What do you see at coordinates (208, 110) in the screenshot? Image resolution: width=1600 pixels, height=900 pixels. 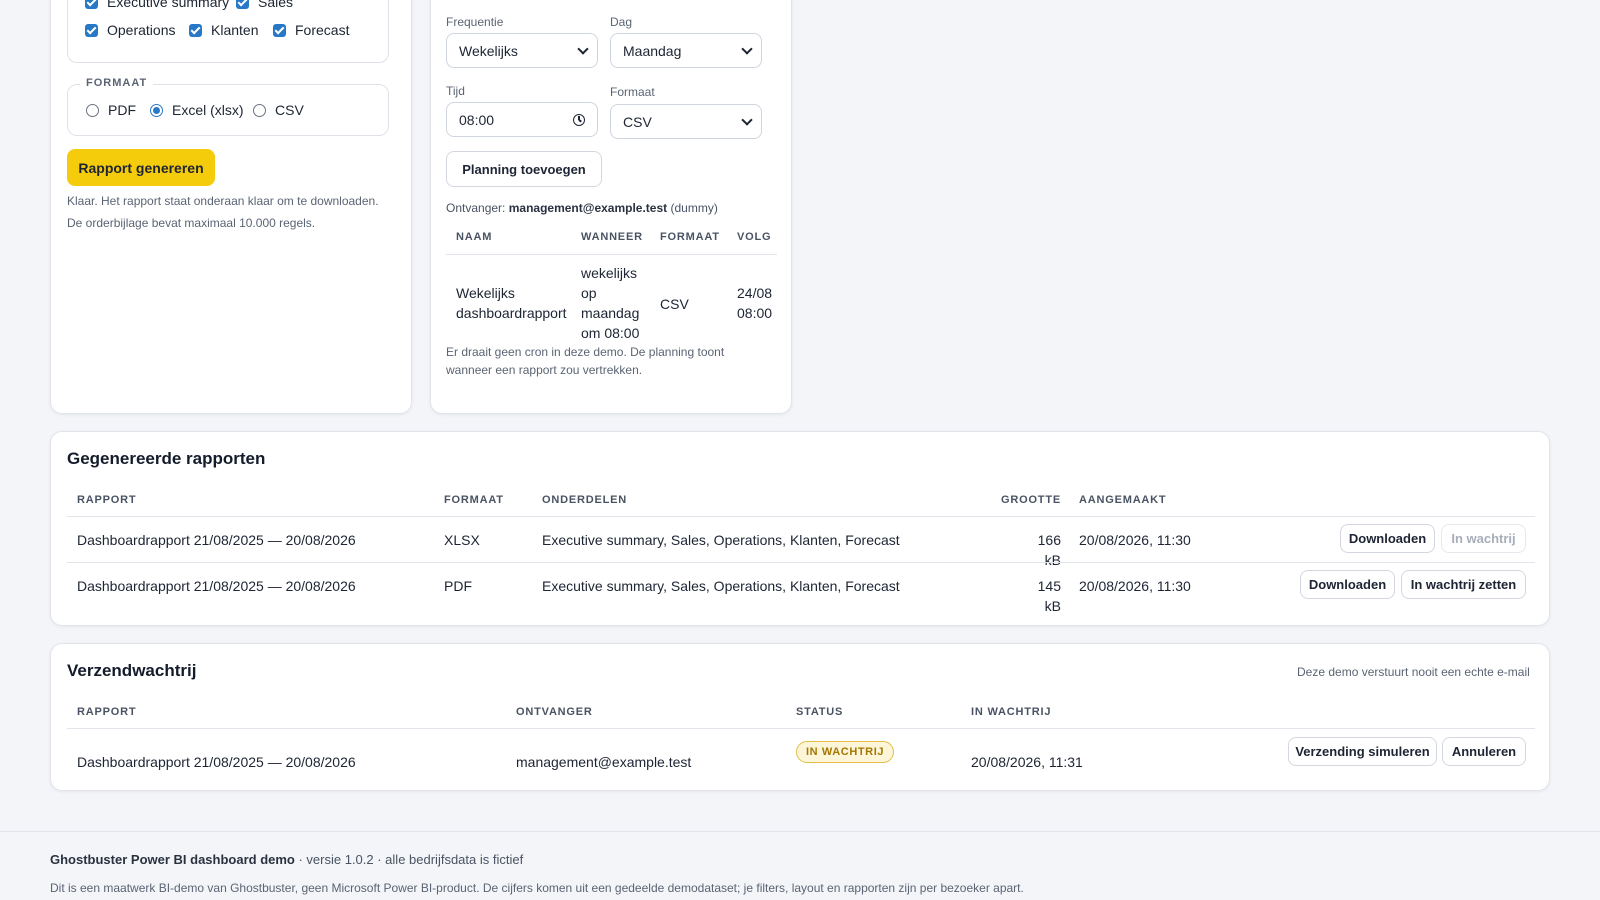 I see `radio-label: Excel (xlsx)` at bounding box center [208, 110].